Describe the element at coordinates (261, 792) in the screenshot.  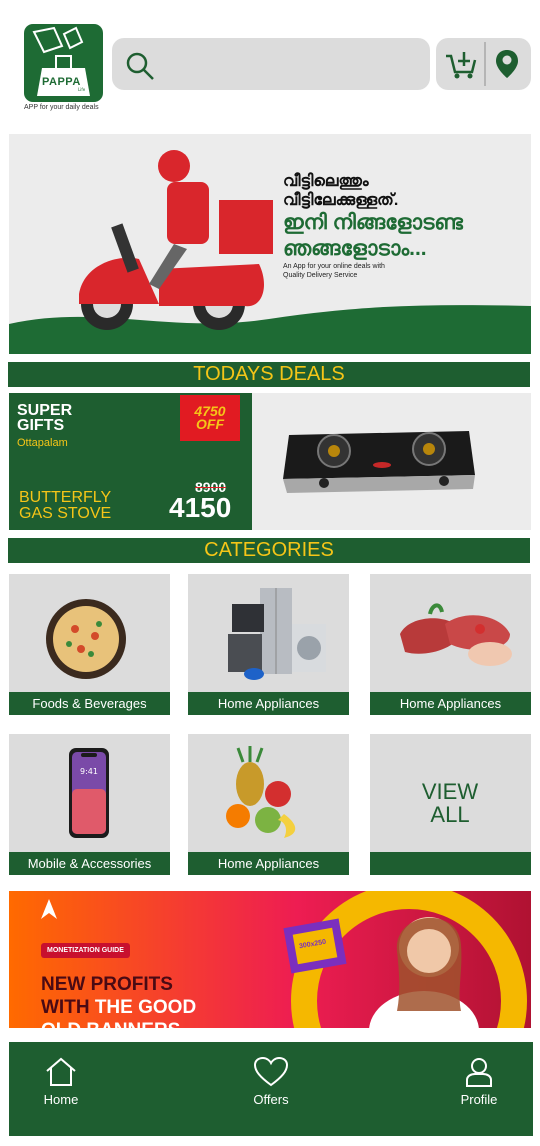
I see `fruits-icon` at that location.